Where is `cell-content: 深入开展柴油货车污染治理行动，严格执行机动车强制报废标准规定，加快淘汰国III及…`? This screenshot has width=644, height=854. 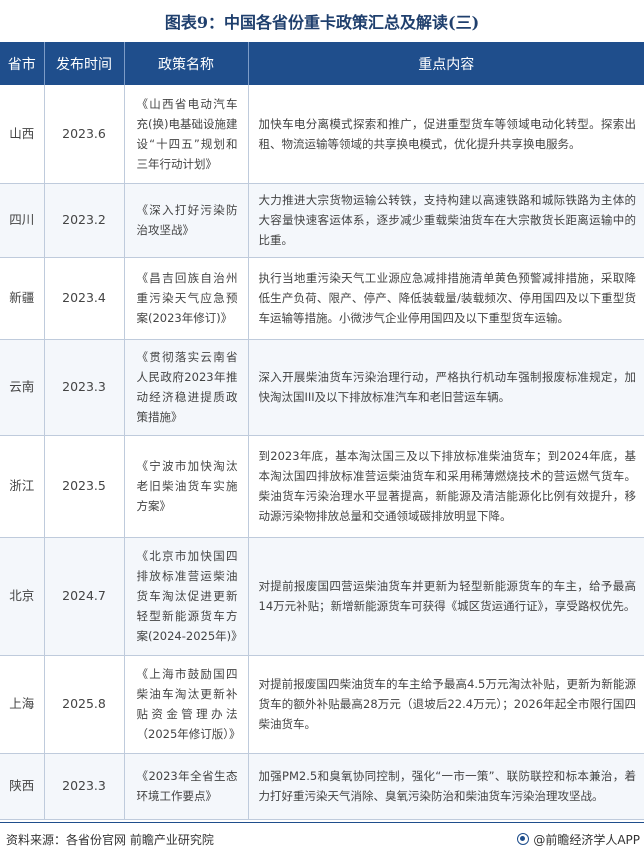
cell-content: 深入开展柴油货车污染治理行动，严格执行机动车强制报废标准规定，加快淘汰国III及… is located at coordinates (446, 387).